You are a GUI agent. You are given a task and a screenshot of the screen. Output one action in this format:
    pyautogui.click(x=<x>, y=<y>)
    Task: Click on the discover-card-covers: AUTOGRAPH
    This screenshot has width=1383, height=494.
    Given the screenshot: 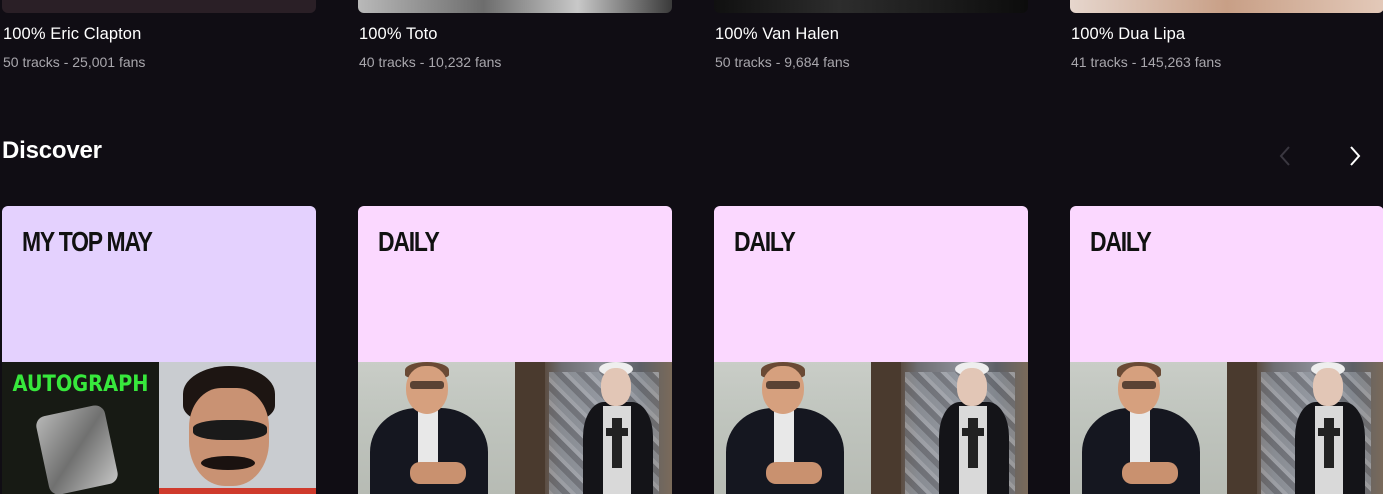 What is the action you would take?
    pyautogui.click(x=159, y=428)
    